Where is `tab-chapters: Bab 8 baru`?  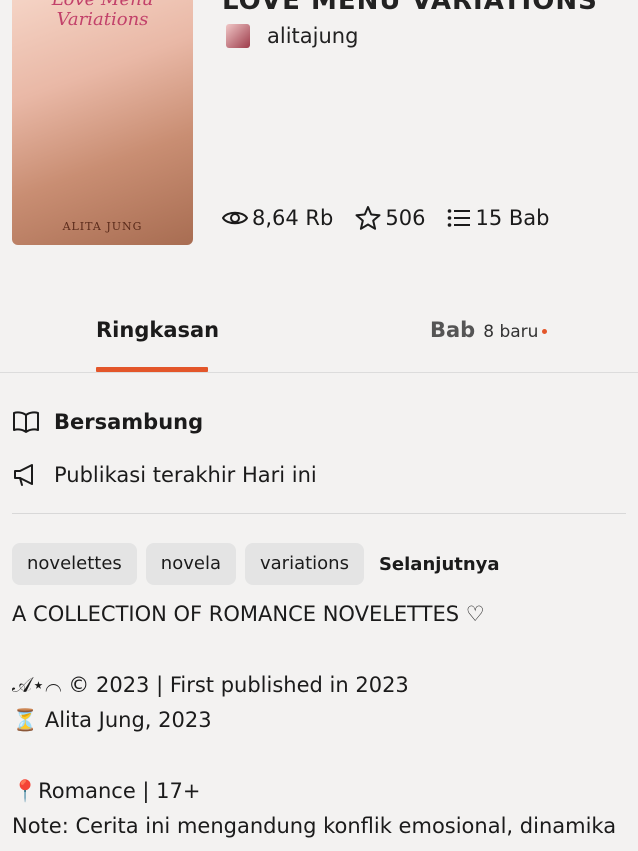
tab-chapters: Bab 8 baru is located at coordinates (489, 330).